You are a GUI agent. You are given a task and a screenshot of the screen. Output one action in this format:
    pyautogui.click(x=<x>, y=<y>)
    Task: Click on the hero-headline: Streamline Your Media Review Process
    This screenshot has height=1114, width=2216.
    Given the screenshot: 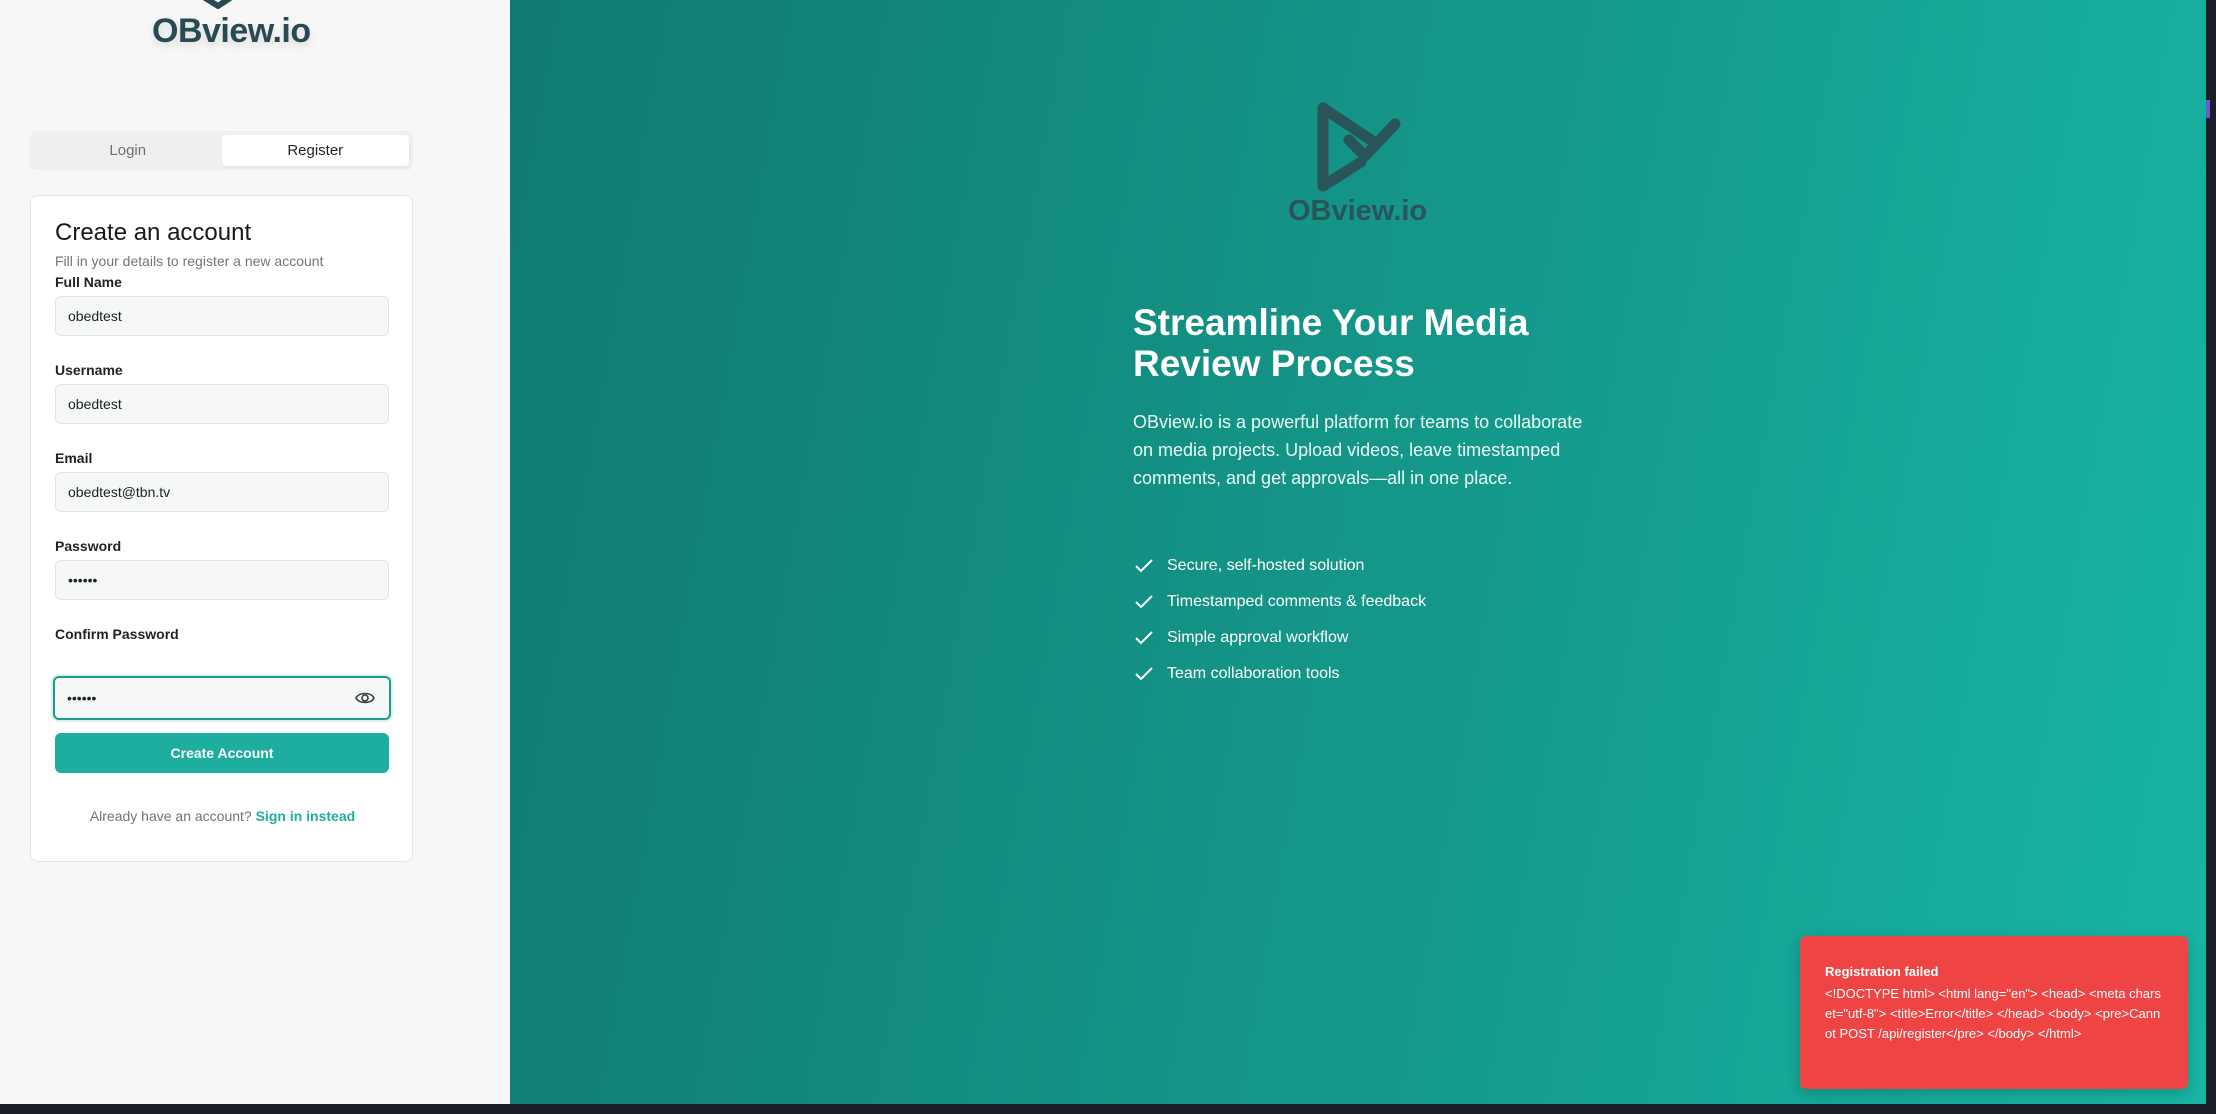 What is the action you would take?
    pyautogui.click(x=1331, y=343)
    